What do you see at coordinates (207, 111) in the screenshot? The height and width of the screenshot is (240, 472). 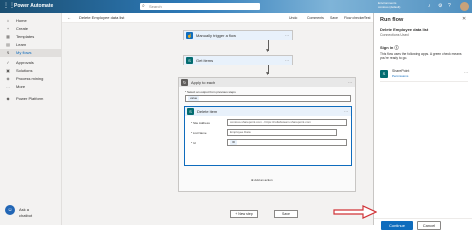 I see `delete-item-title: Delete item` at bounding box center [207, 111].